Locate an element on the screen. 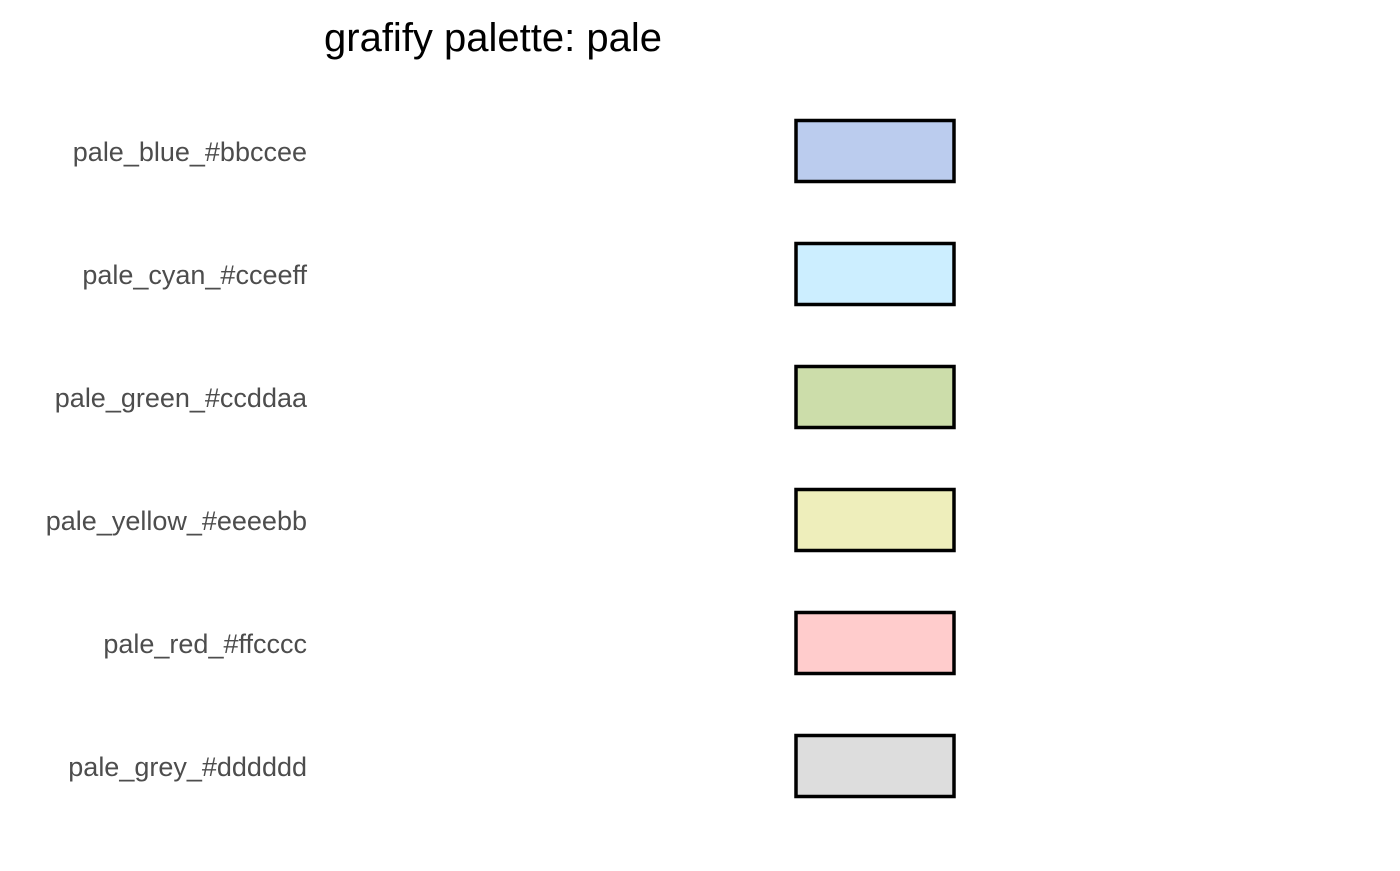 Image resolution: width=1400 pixels, height=871 pixels. tick-label: pale_blue_#bbccee is located at coordinates (190, 152).